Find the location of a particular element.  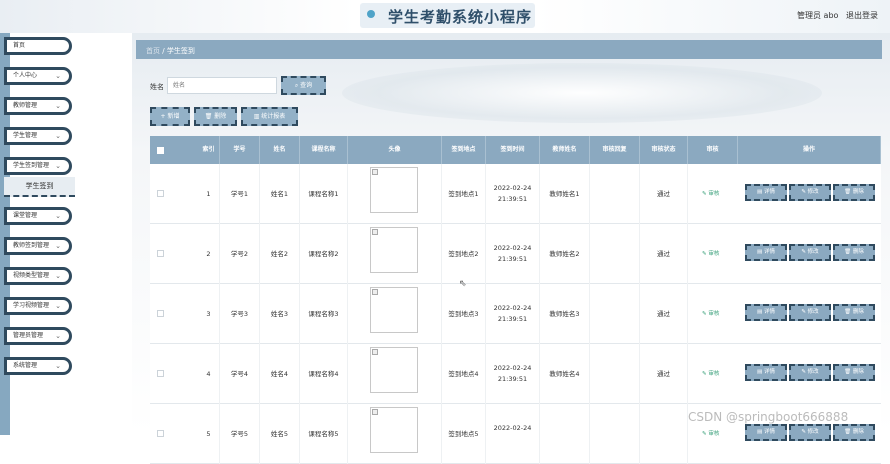

column-header: 教师姓名 is located at coordinates (565, 150).